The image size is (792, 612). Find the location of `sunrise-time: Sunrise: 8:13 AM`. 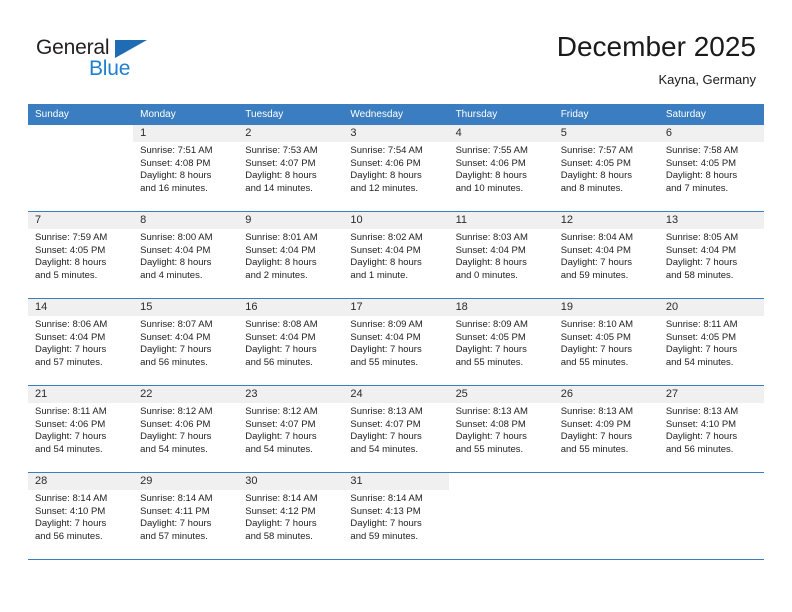

sunrise-time: Sunrise: 8:13 AM is located at coordinates (386, 411).